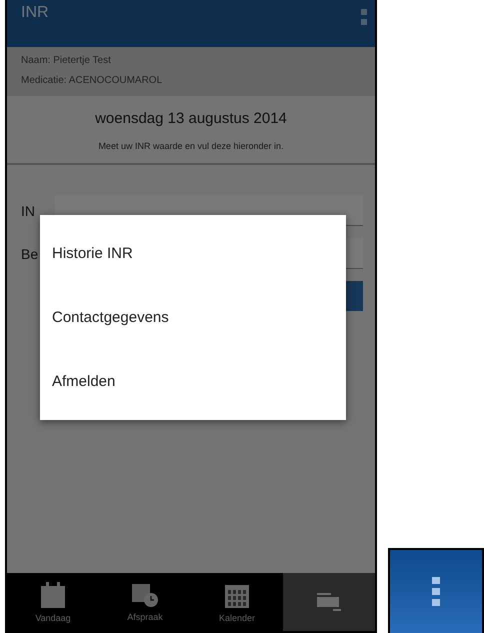 The width and height of the screenshot is (484, 633). I want to click on menu-item: Afmelden, so click(193, 381).